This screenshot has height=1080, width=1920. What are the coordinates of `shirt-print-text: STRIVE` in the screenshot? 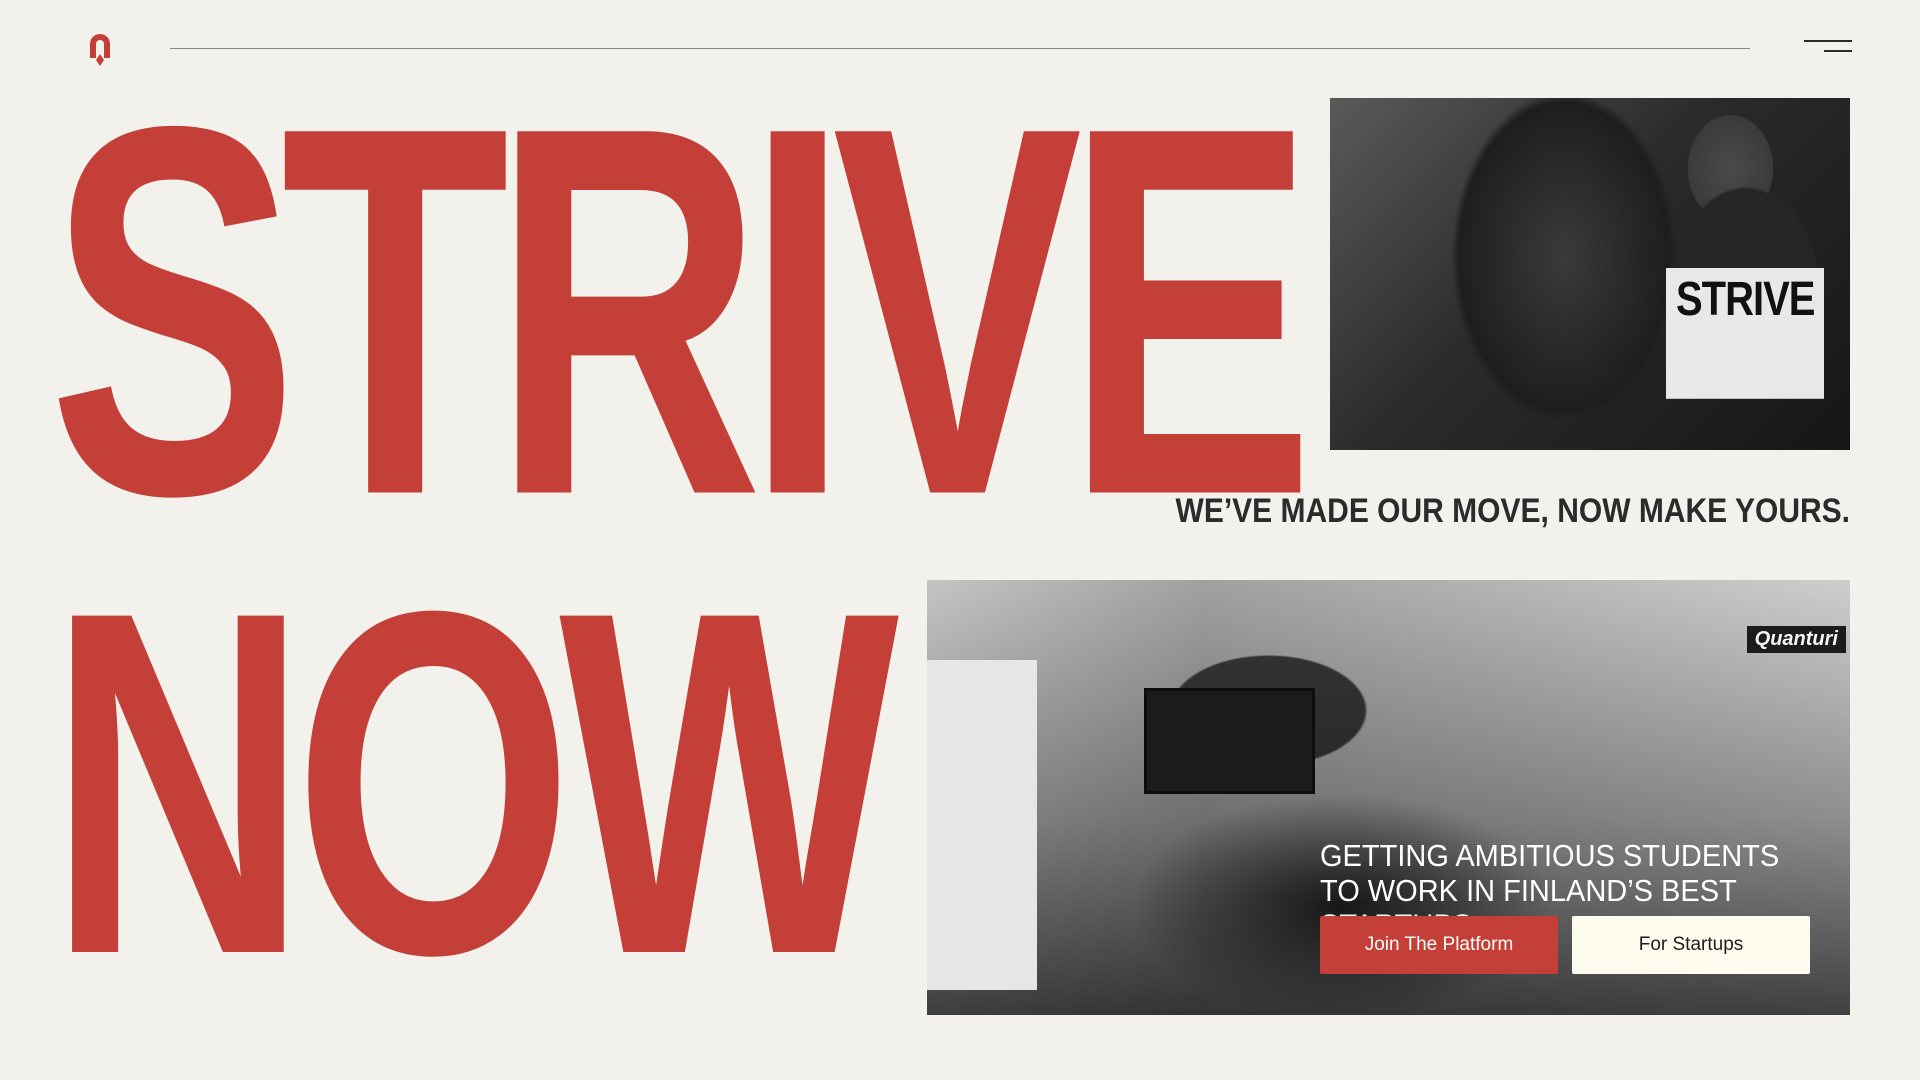 It's located at (1745, 333).